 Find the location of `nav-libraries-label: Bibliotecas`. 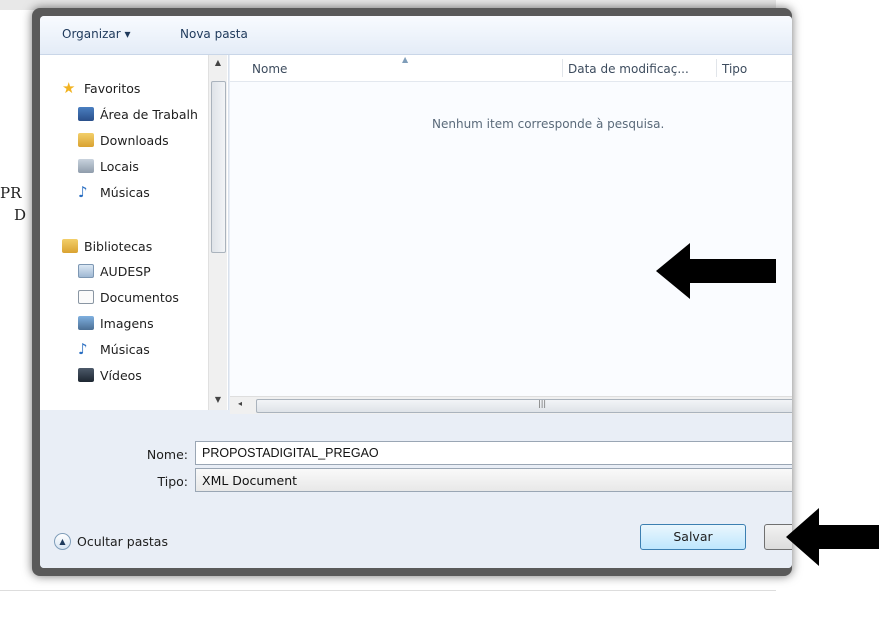

nav-libraries-label: Bibliotecas is located at coordinates (118, 246).